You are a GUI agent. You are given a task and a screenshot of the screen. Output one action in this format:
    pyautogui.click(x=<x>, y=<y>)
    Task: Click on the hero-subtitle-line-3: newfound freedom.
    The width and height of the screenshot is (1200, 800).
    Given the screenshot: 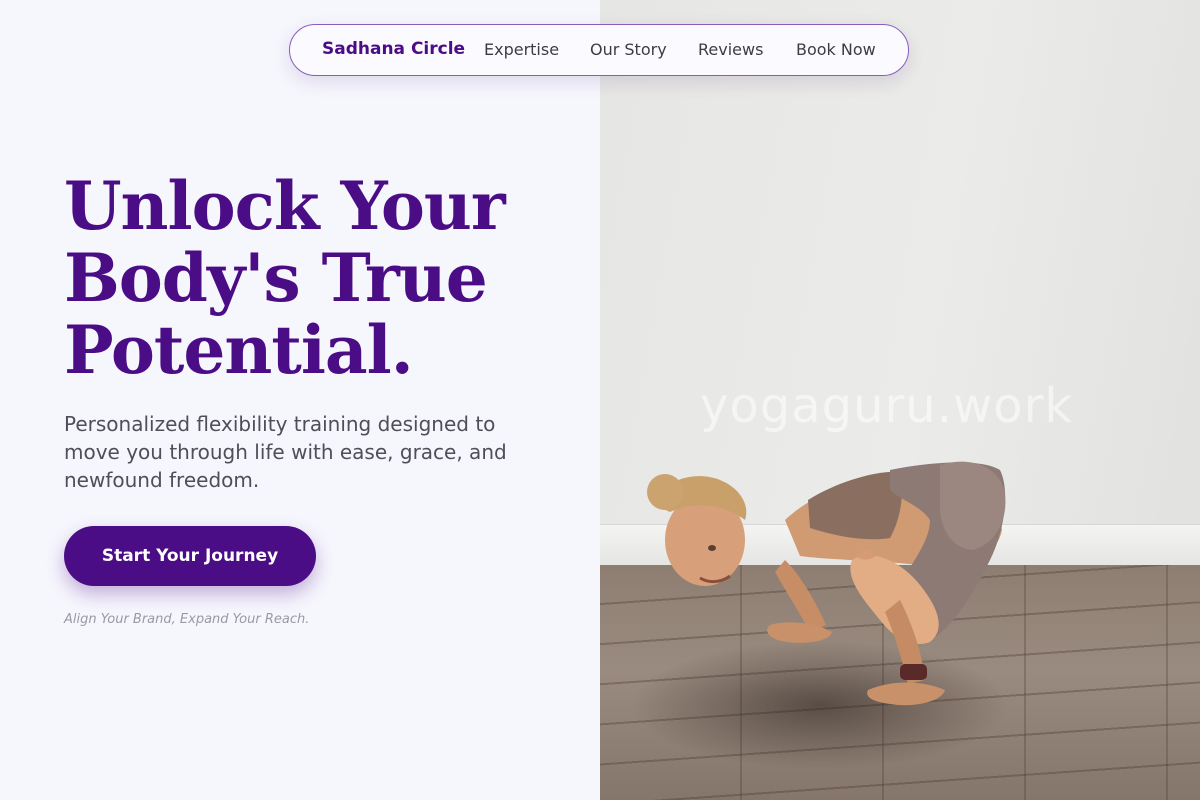 What is the action you would take?
    pyautogui.click(x=162, y=480)
    